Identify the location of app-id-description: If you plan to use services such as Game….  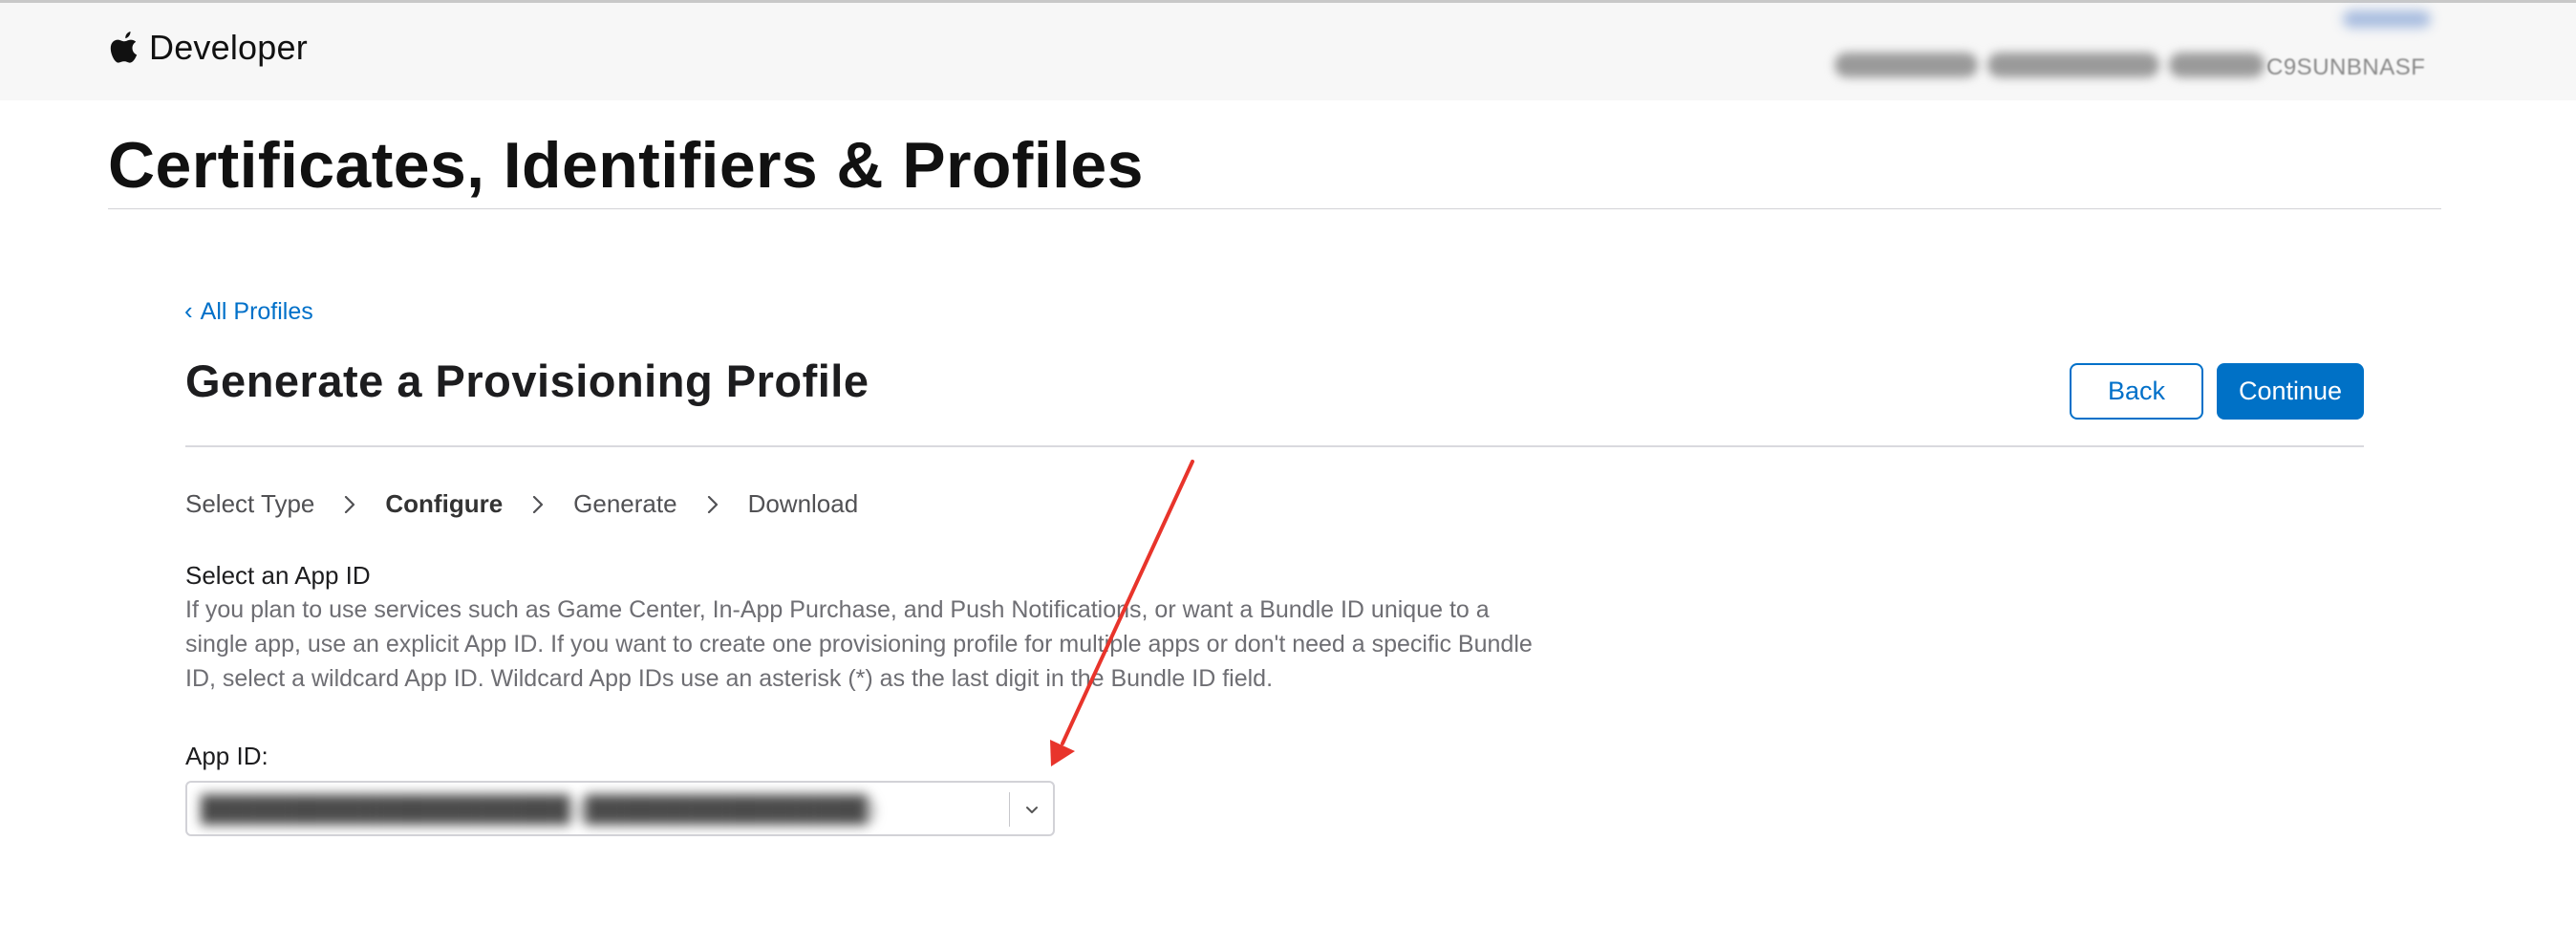
(859, 644).